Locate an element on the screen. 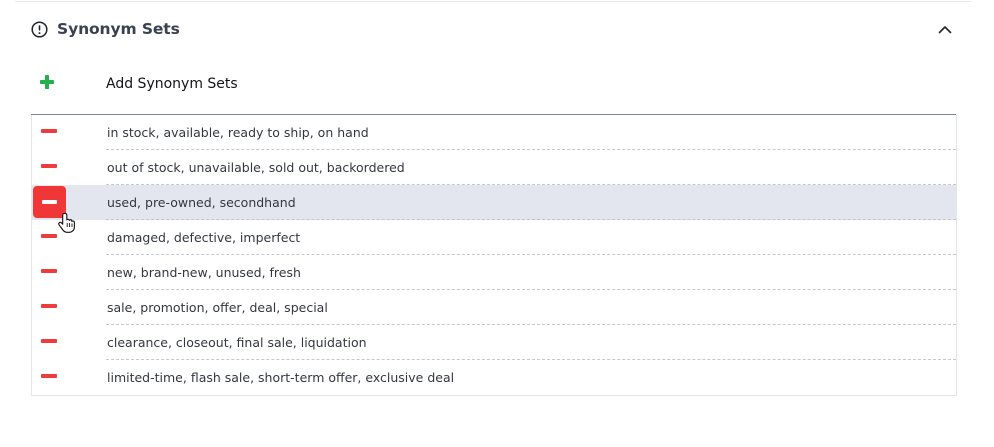 The image size is (994, 447). synonym-set-text: used, pre-owned, secondhand is located at coordinates (201, 202).